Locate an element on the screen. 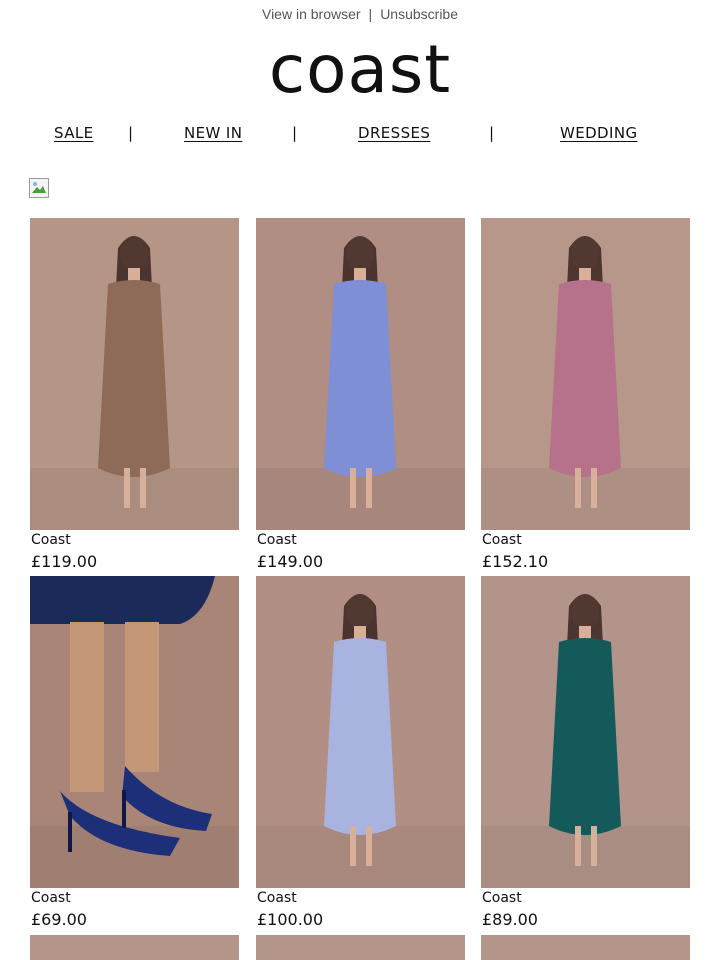 The width and height of the screenshot is (720, 960). product-card: Coast £119.00 is located at coordinates (134, 394).